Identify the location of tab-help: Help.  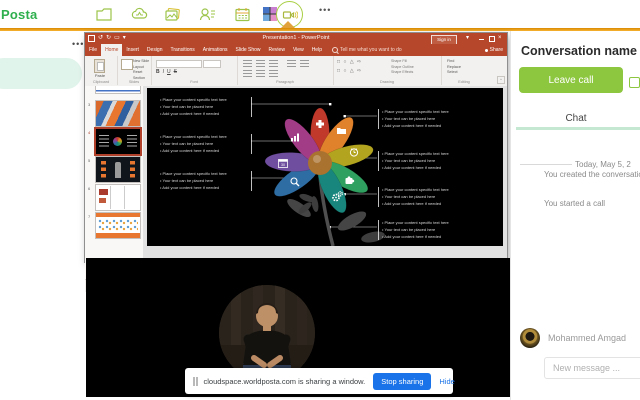
(317, 50).